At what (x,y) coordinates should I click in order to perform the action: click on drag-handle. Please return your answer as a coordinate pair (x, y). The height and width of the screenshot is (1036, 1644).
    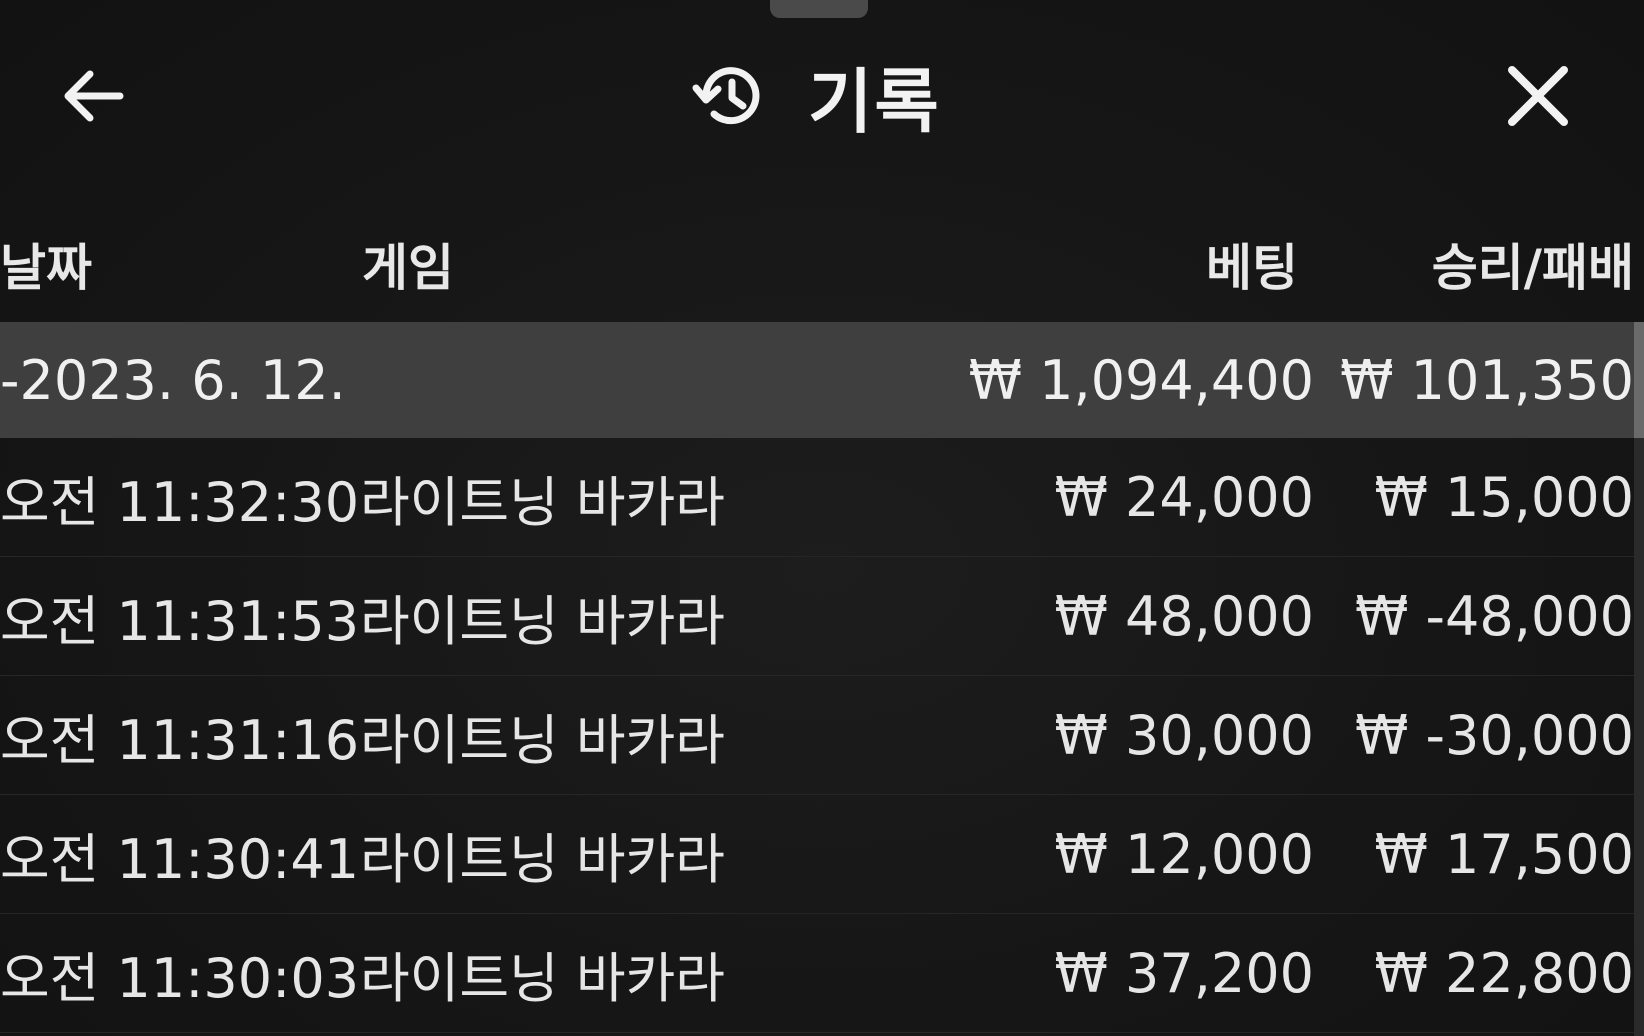
    Looking at the image, I should click on (819, 9).